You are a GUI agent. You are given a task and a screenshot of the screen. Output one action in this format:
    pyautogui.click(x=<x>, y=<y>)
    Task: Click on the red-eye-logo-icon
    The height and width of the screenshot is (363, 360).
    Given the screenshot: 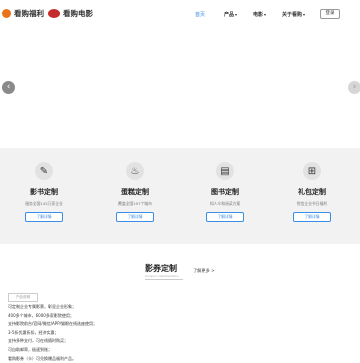 What is the action you would take?
    pyautogui.click(x=54, y=13)
    